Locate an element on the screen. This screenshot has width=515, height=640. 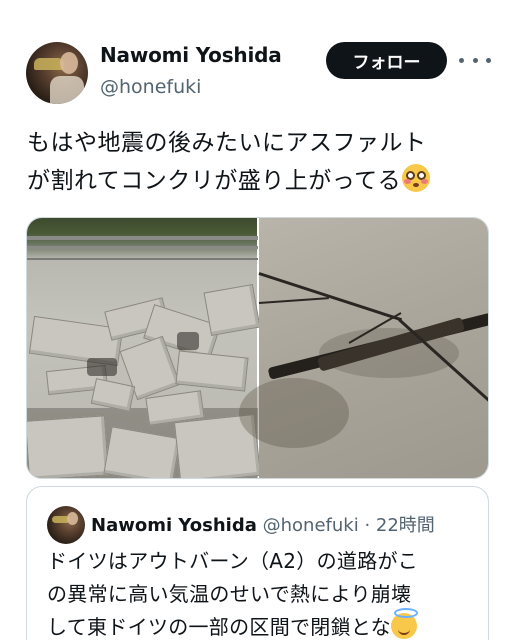
quoted-tweet-meta: Nawomi Yoshida @honefuki · 22時間 is located at coordinates (263, 524).